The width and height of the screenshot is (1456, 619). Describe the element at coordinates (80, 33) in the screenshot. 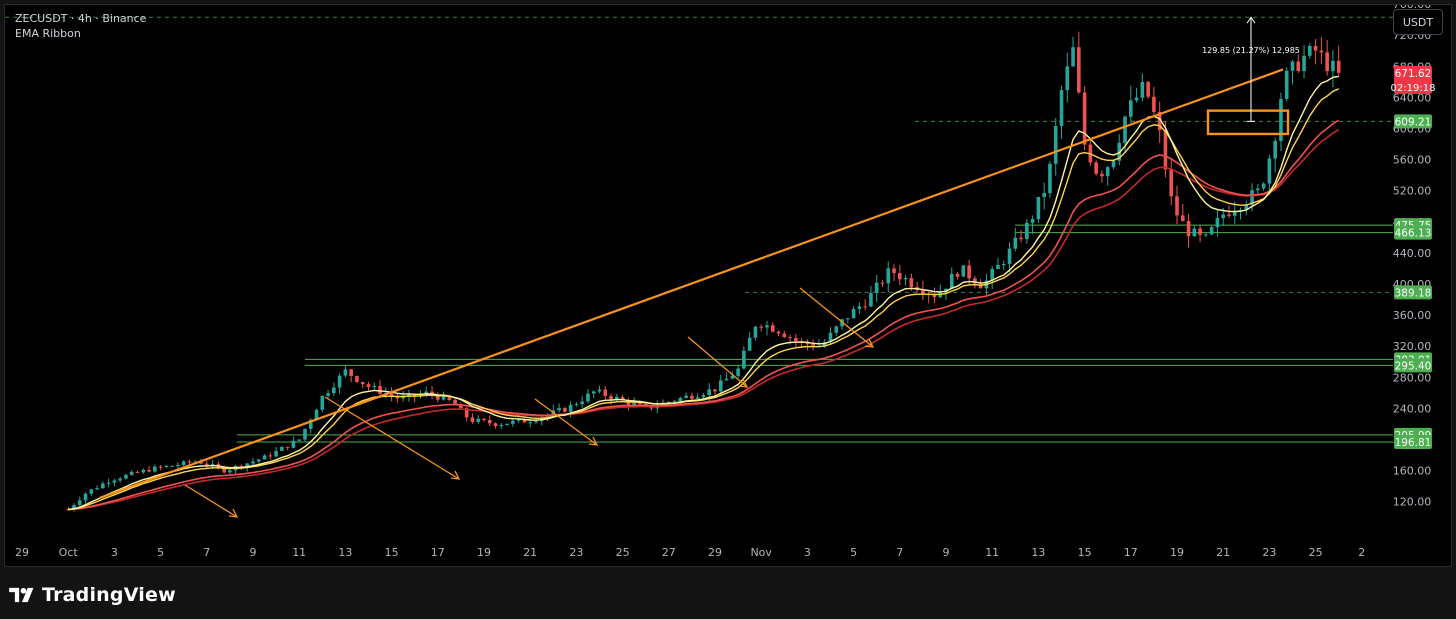

I see `indicator-label: EMA Ribbon` at that location.